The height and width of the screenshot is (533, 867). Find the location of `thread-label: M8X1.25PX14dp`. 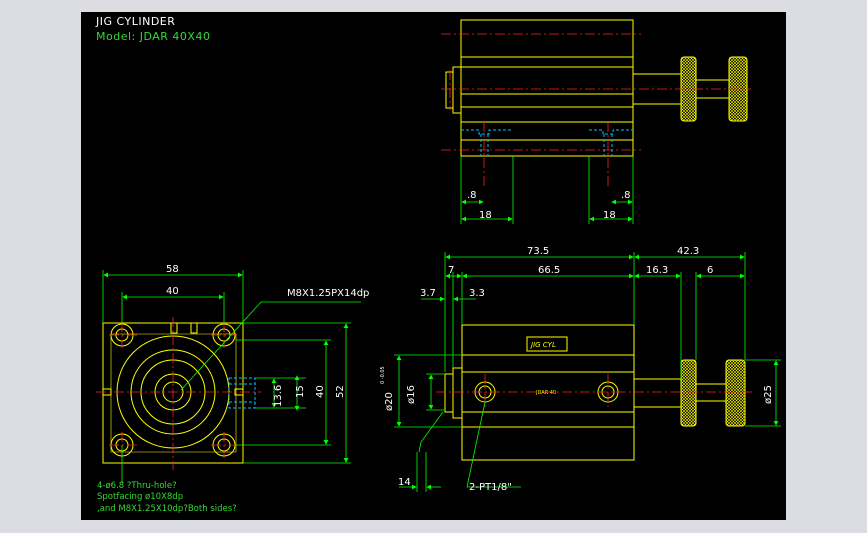

thread-label: M8X1.25PX14dp is located at coordinates (328, 293).